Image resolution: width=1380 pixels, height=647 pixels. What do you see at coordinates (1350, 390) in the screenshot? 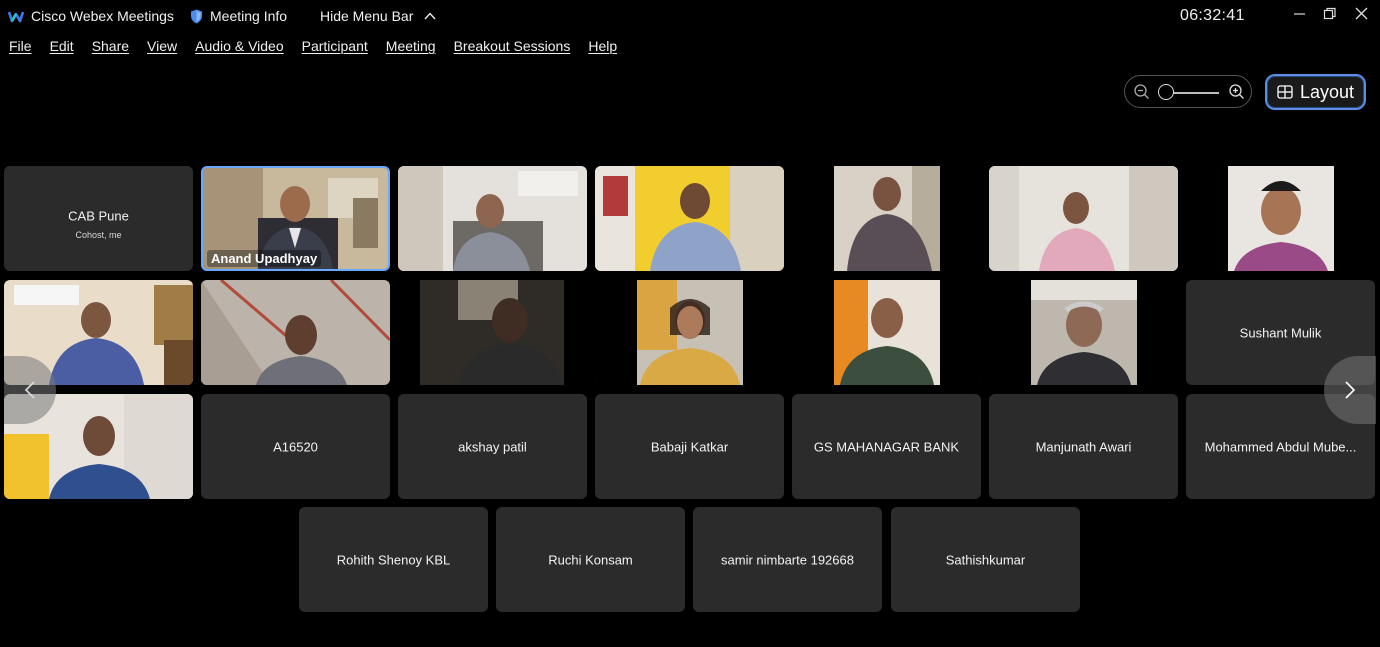
I see `chevron-right-icon` at bounding box center [1350, 390].